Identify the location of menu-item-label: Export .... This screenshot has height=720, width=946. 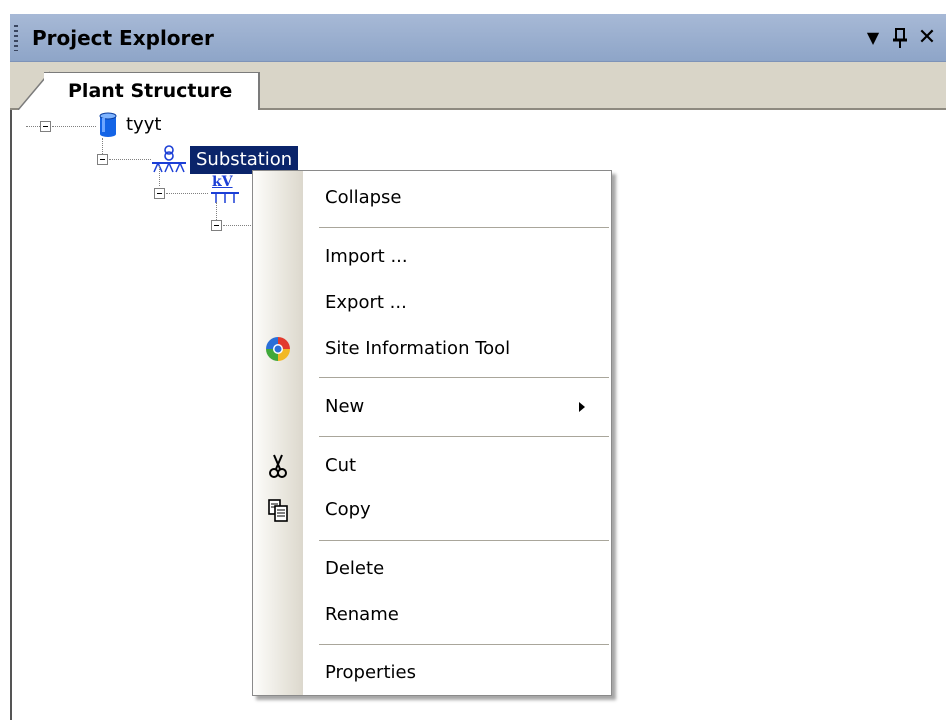
(366, 302).